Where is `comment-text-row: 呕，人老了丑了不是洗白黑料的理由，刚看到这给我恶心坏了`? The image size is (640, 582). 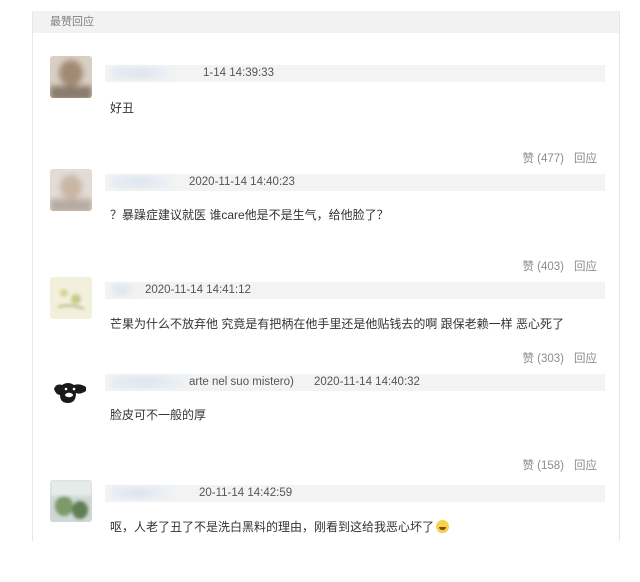 comment-text-row: 呕，人老了丑了不是洗白黑料的理由，刚看到这给我恶心坏了 is located at coordinates (280, 527).